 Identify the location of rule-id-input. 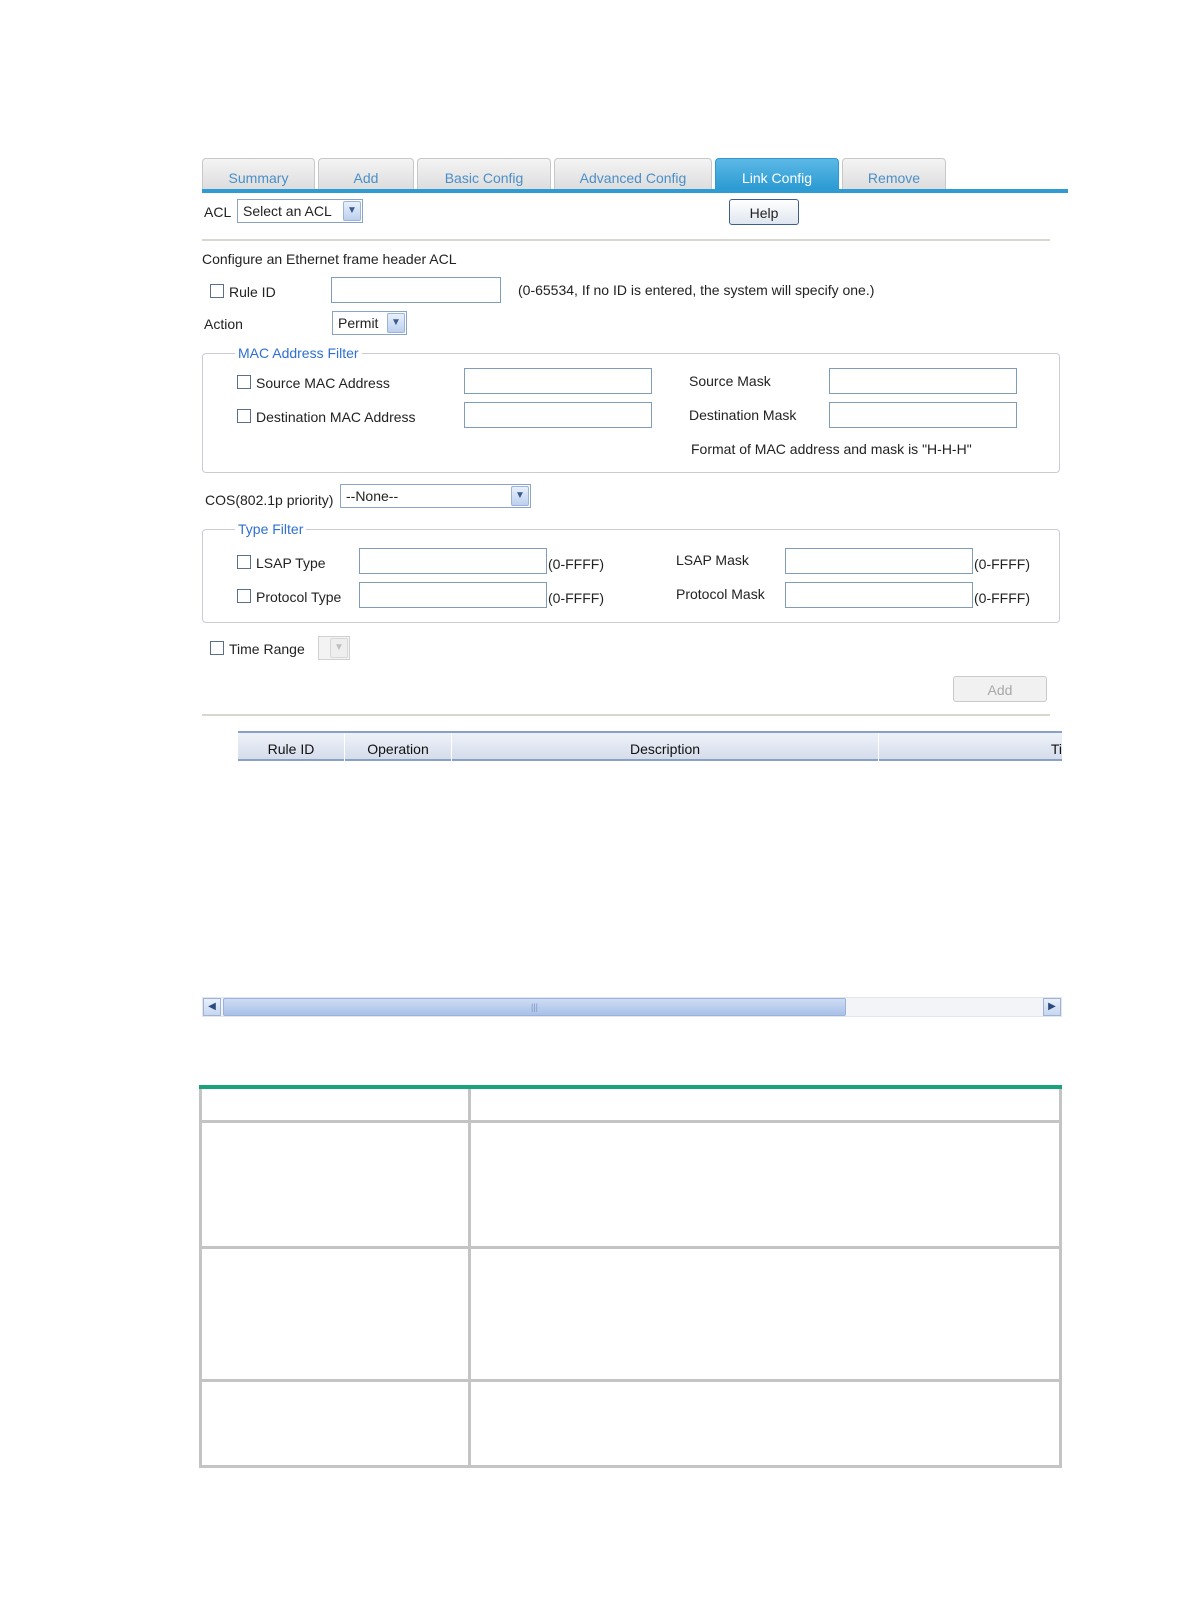
(416, 290).